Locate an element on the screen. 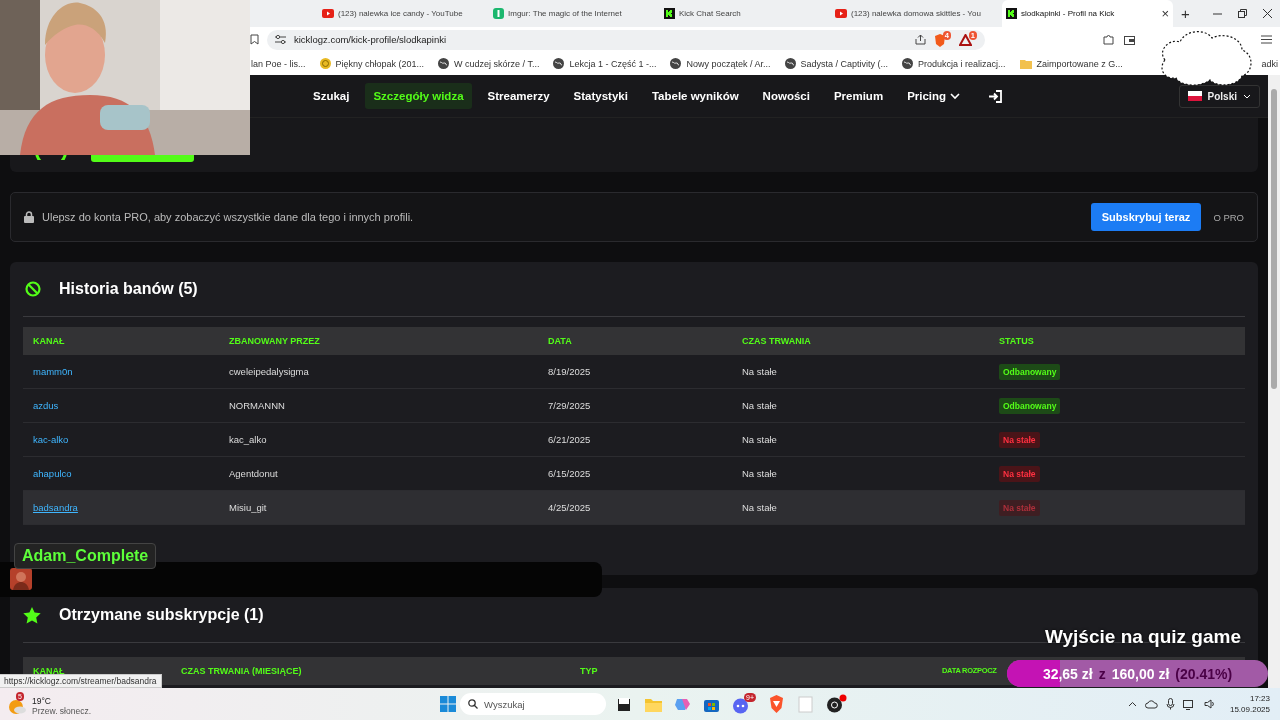  column-header: ZBANOWANY PRZEZ is located at coordinates (275, 341).